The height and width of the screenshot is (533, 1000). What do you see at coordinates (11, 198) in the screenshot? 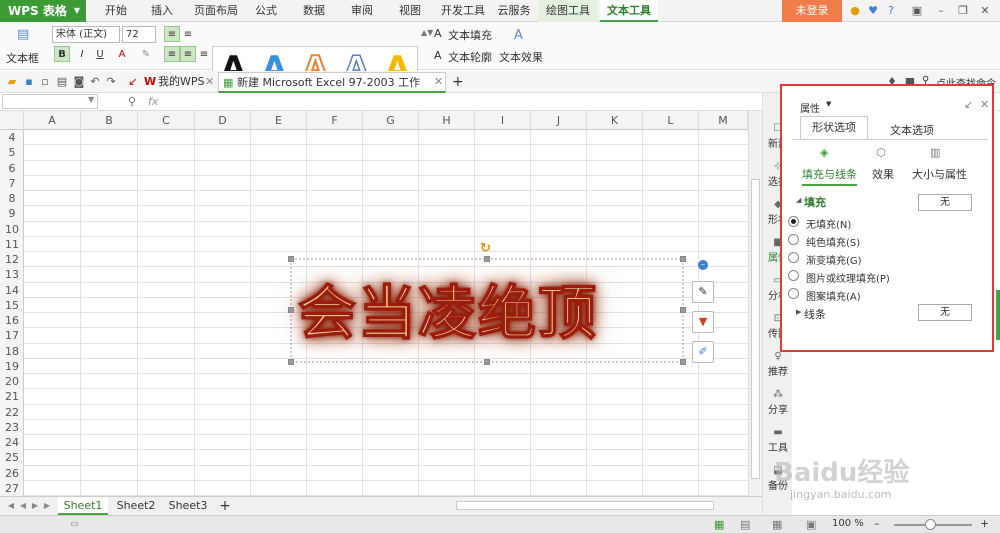
I see `row-header: 8` at bounding box center [11, 198].